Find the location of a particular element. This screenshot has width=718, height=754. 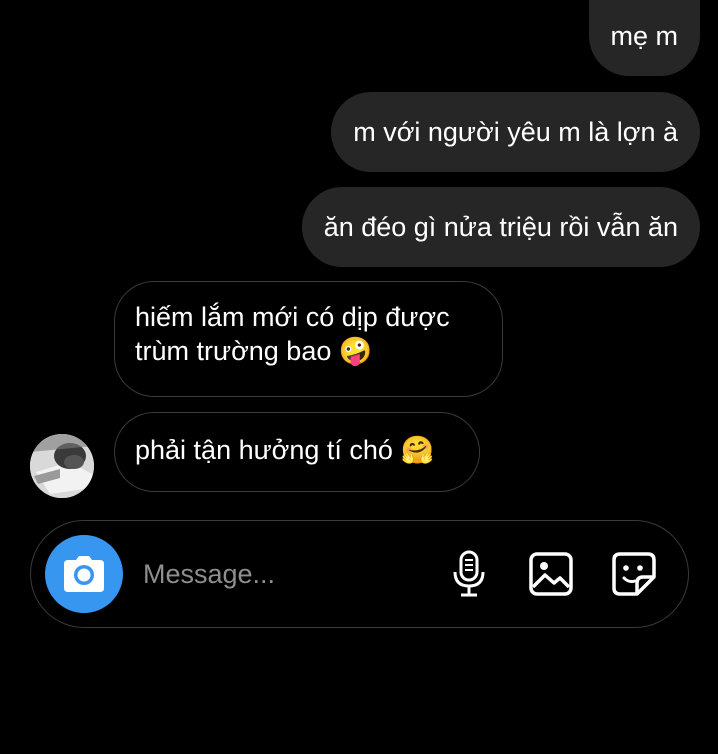

message-text: mẹ m is located at coordinates (644, 36).